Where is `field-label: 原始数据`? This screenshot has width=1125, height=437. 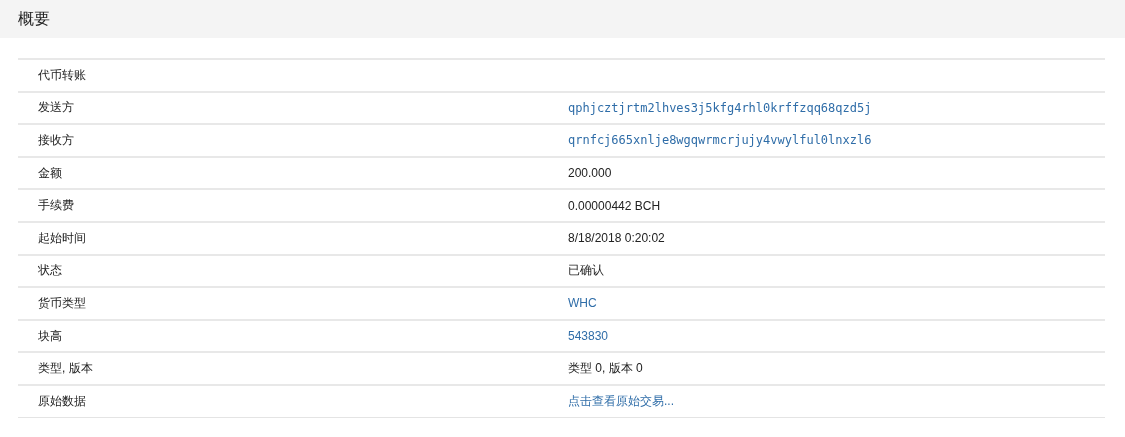 field-label: 原始数据 is located at coordinates (62, 401).